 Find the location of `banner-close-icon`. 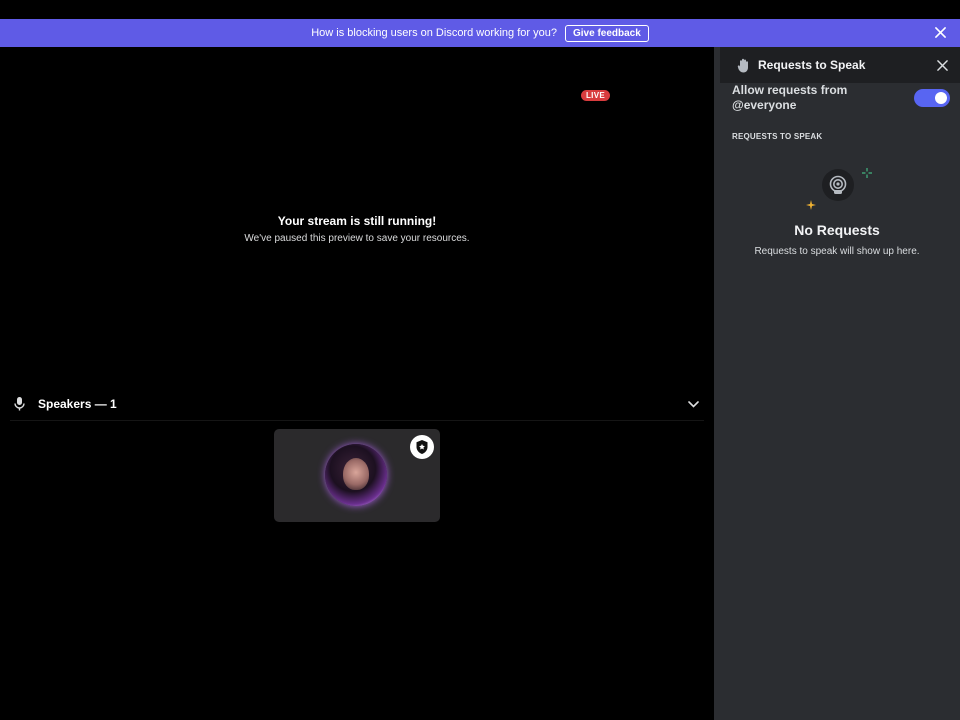

banner-close-icon is located at coordinates (940, 32).